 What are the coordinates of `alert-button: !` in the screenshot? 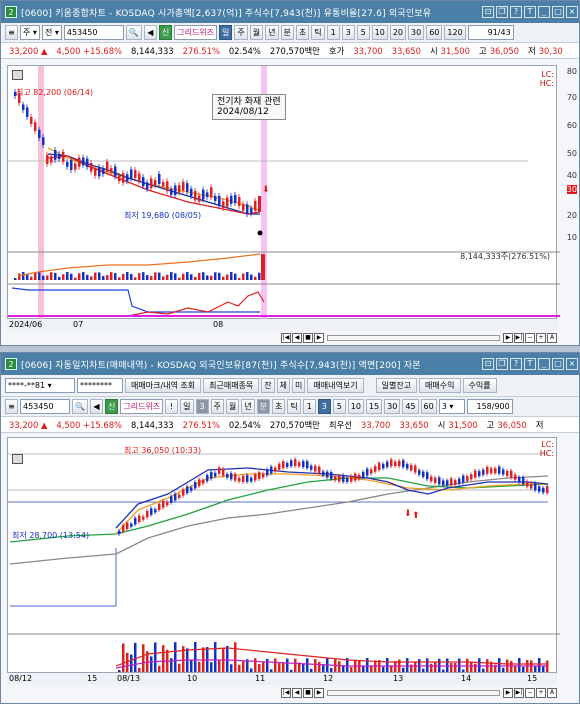 It's located at (172, 406).